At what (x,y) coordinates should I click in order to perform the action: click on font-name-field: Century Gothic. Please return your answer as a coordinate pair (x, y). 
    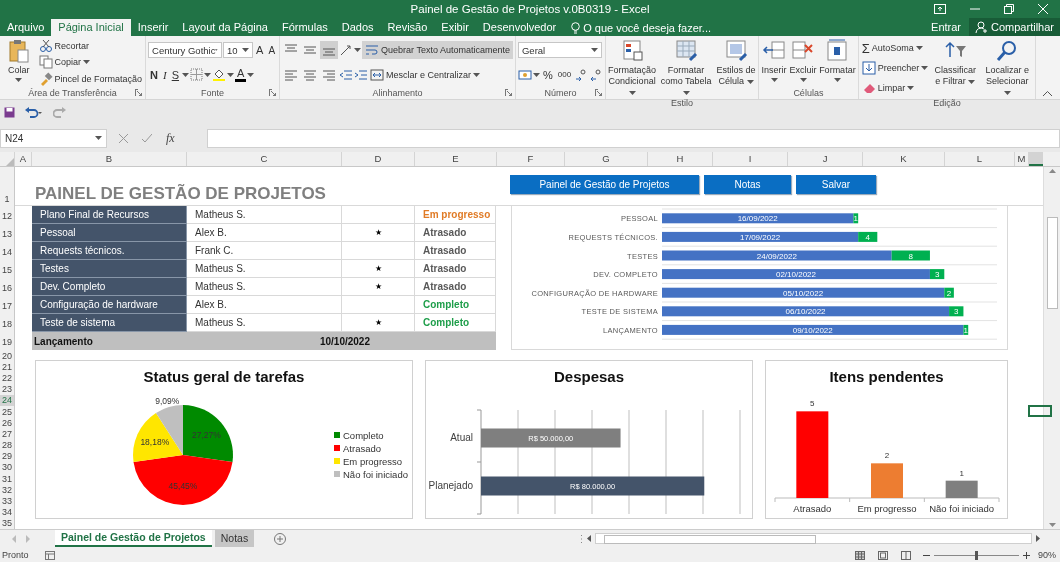
    Looking at the image, I should click on (185, 50).